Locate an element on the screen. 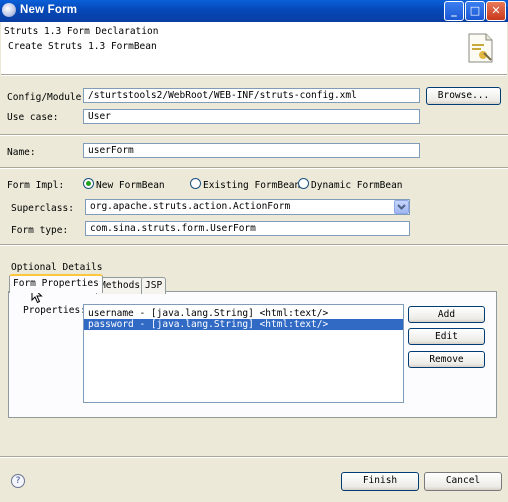 This screenshot has height=502, width=508. superclass-select: org.apache.struts.action.ActionForm is located at coordinates (247, 207).